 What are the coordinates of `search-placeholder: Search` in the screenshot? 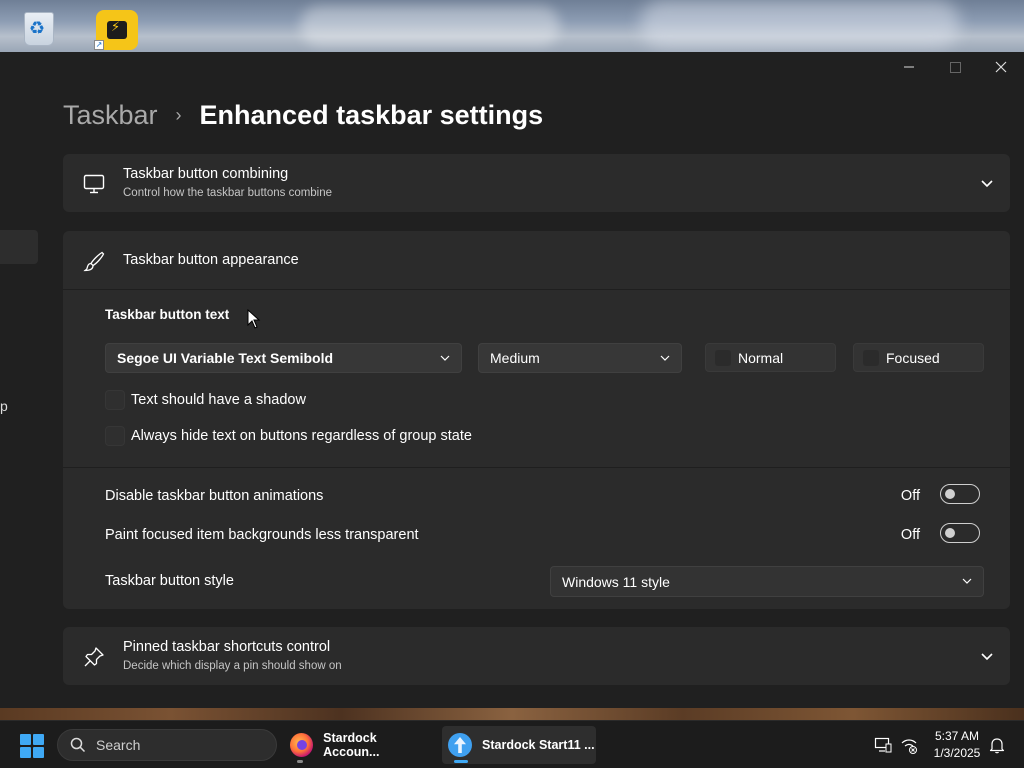 It's located at (118, 745).